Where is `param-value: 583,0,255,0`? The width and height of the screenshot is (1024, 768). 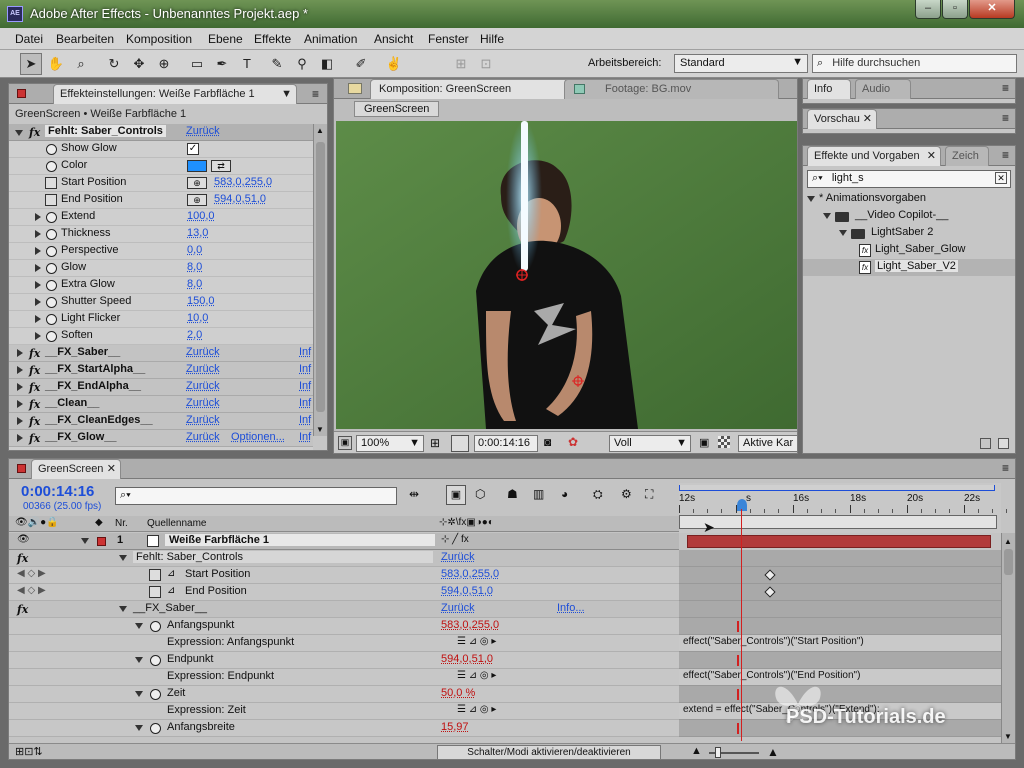 param-value: 583,0,255,0 is located at coordinates (243, 182).